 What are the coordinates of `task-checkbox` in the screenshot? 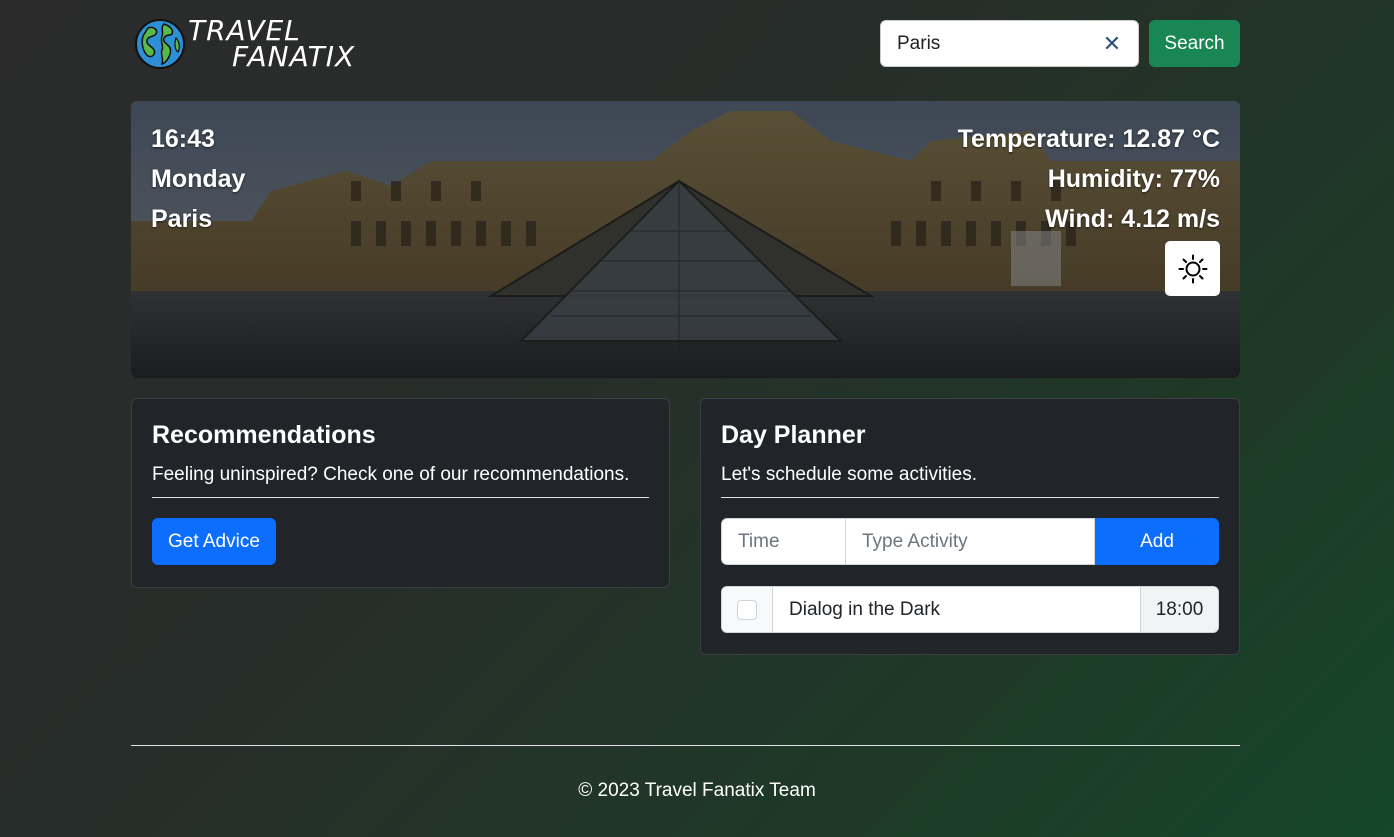 It's located at (747, 609).